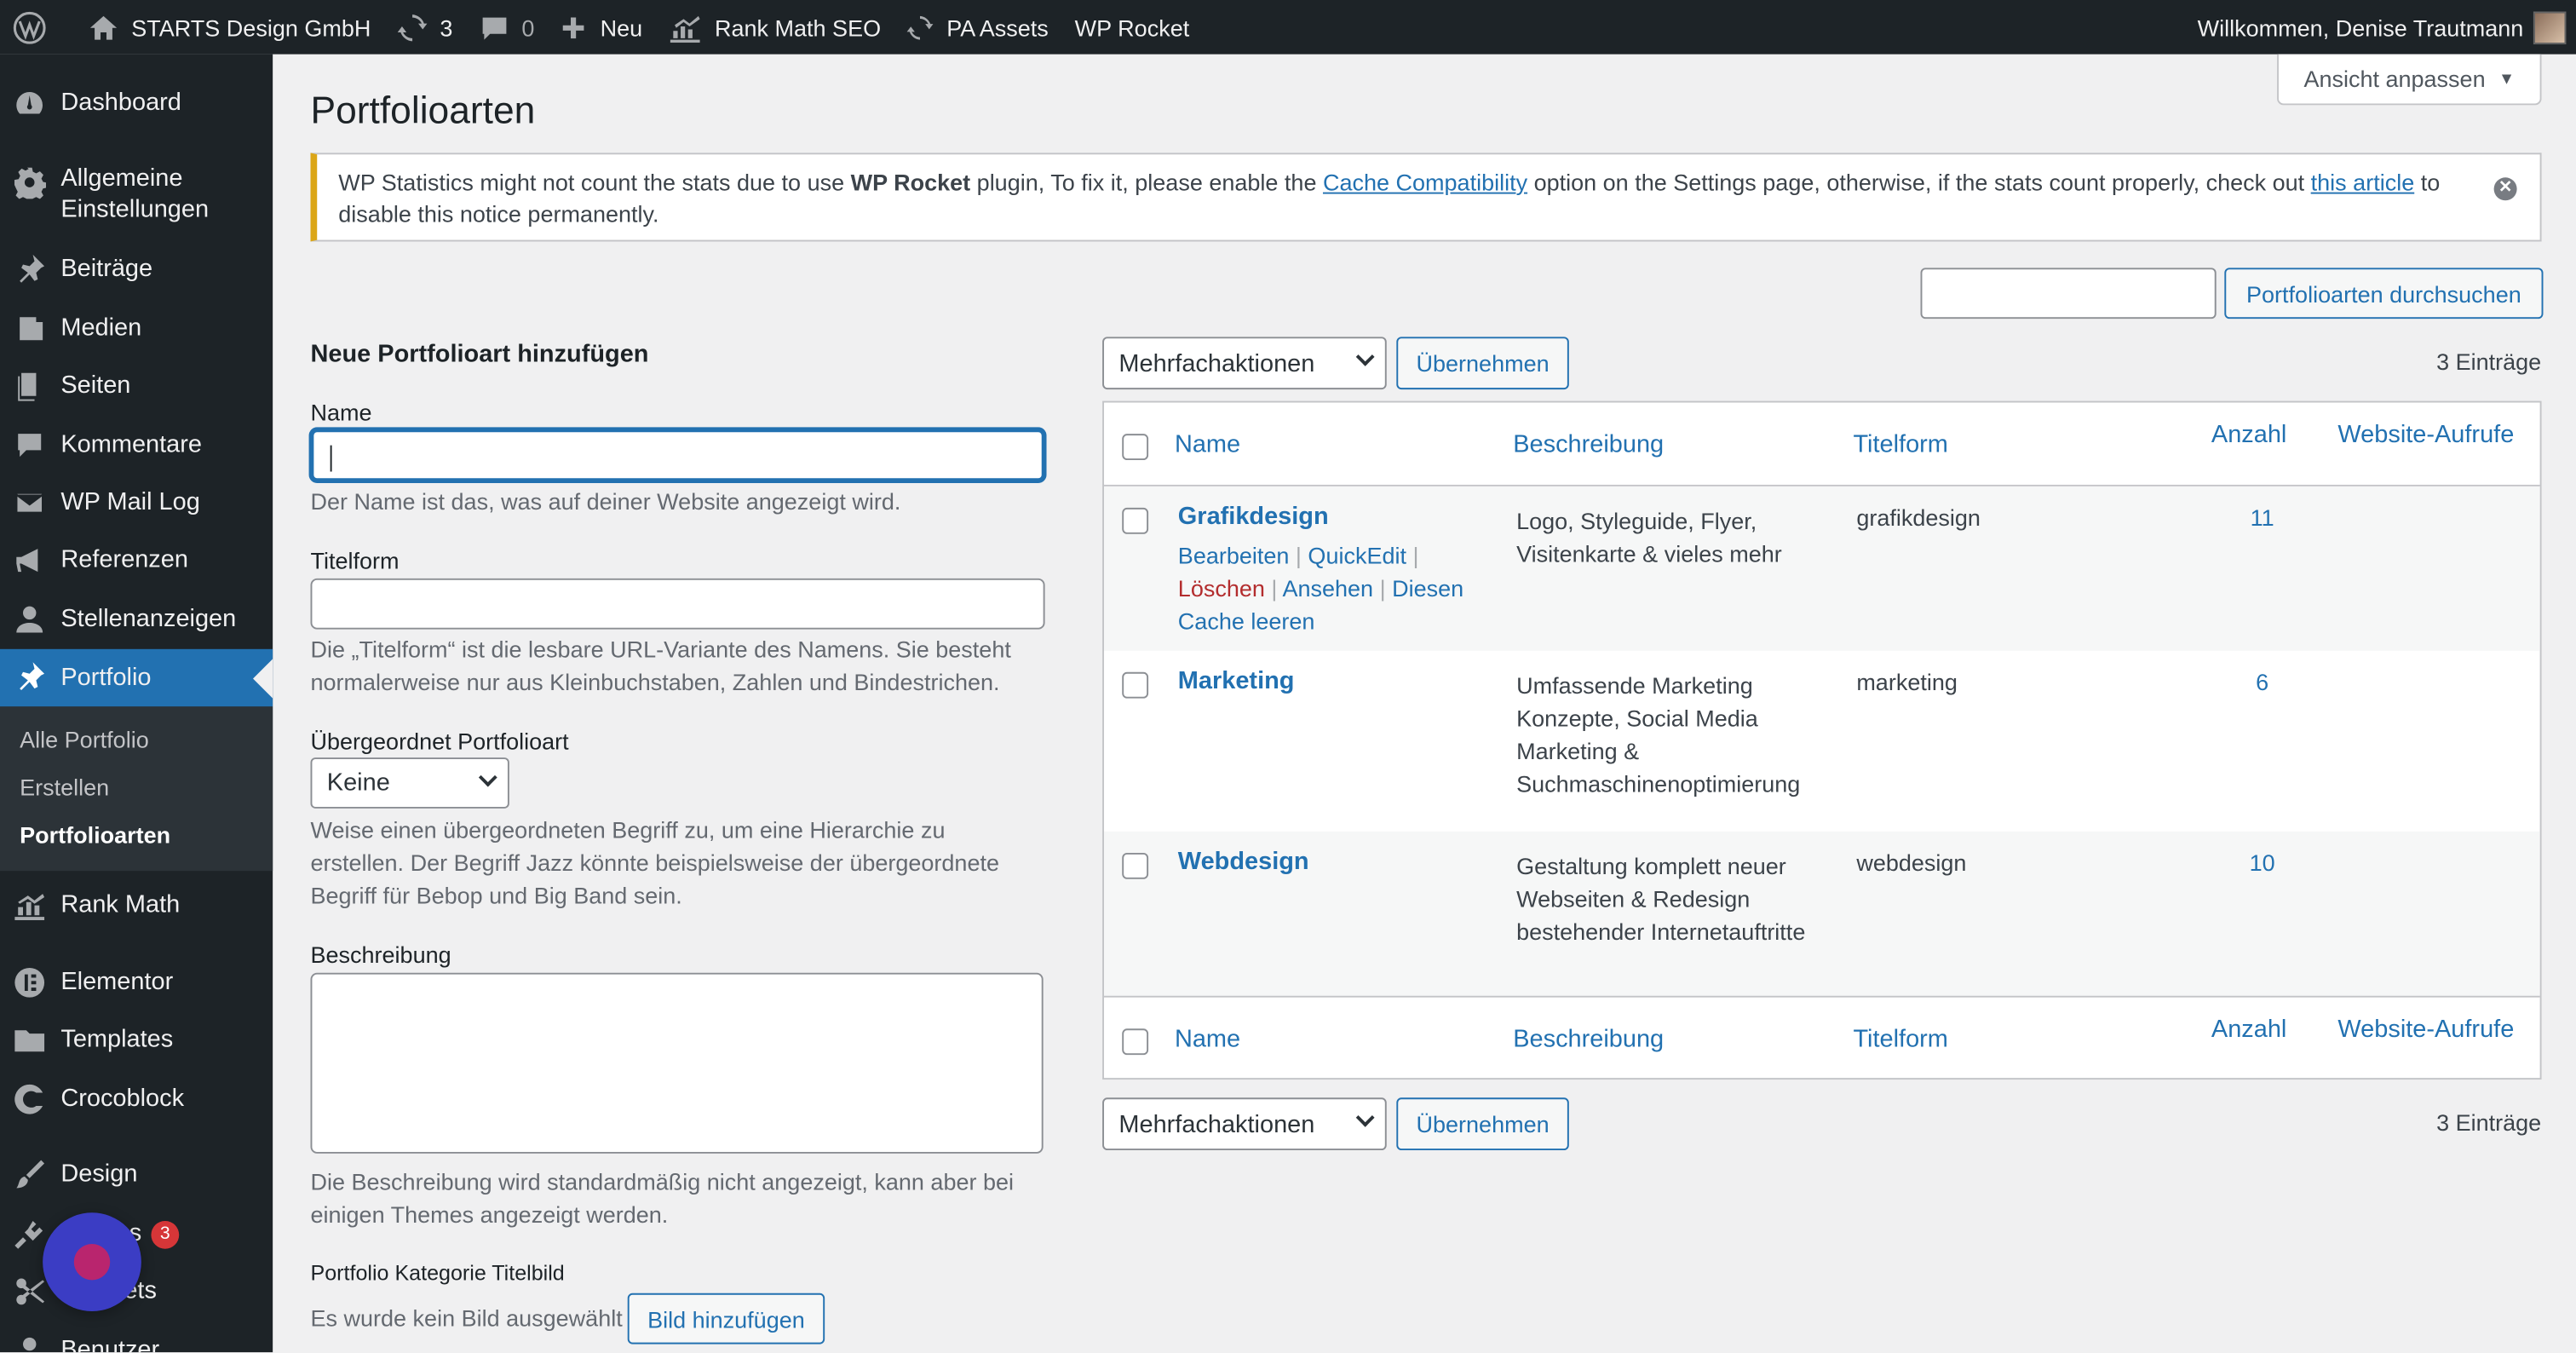 This screenshot has width=2576, height=1353. What do you see at coordinates (678, 604) in the screenshot?
I see `slug-input` at bounding box center [678, 604].